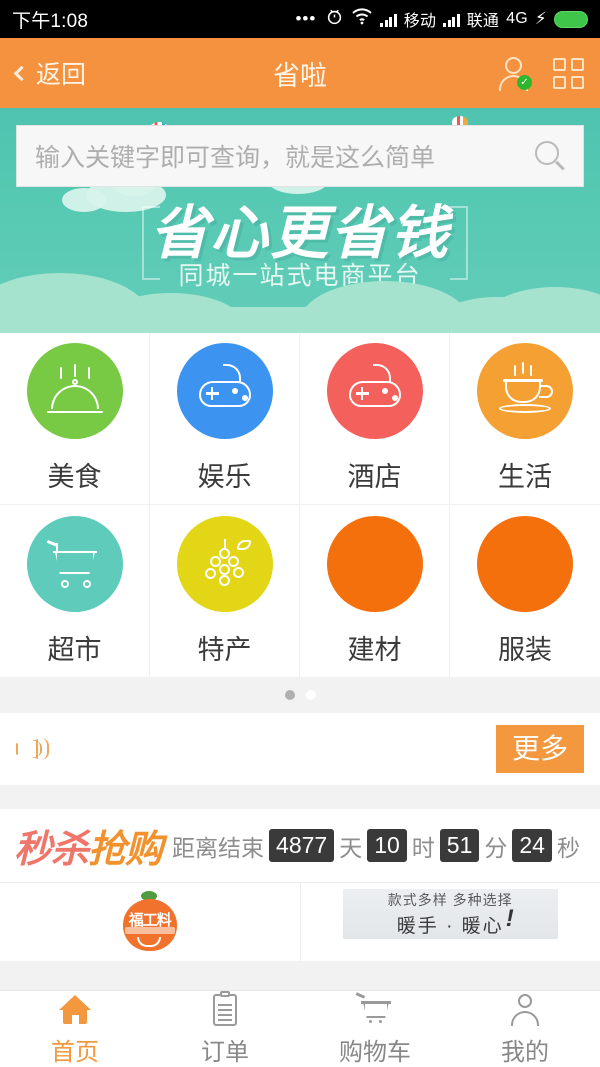  What do you see at coordinates (568, 73) in the screenshot?
I see `grid-menu-icon` at bounding box center [568, 73].